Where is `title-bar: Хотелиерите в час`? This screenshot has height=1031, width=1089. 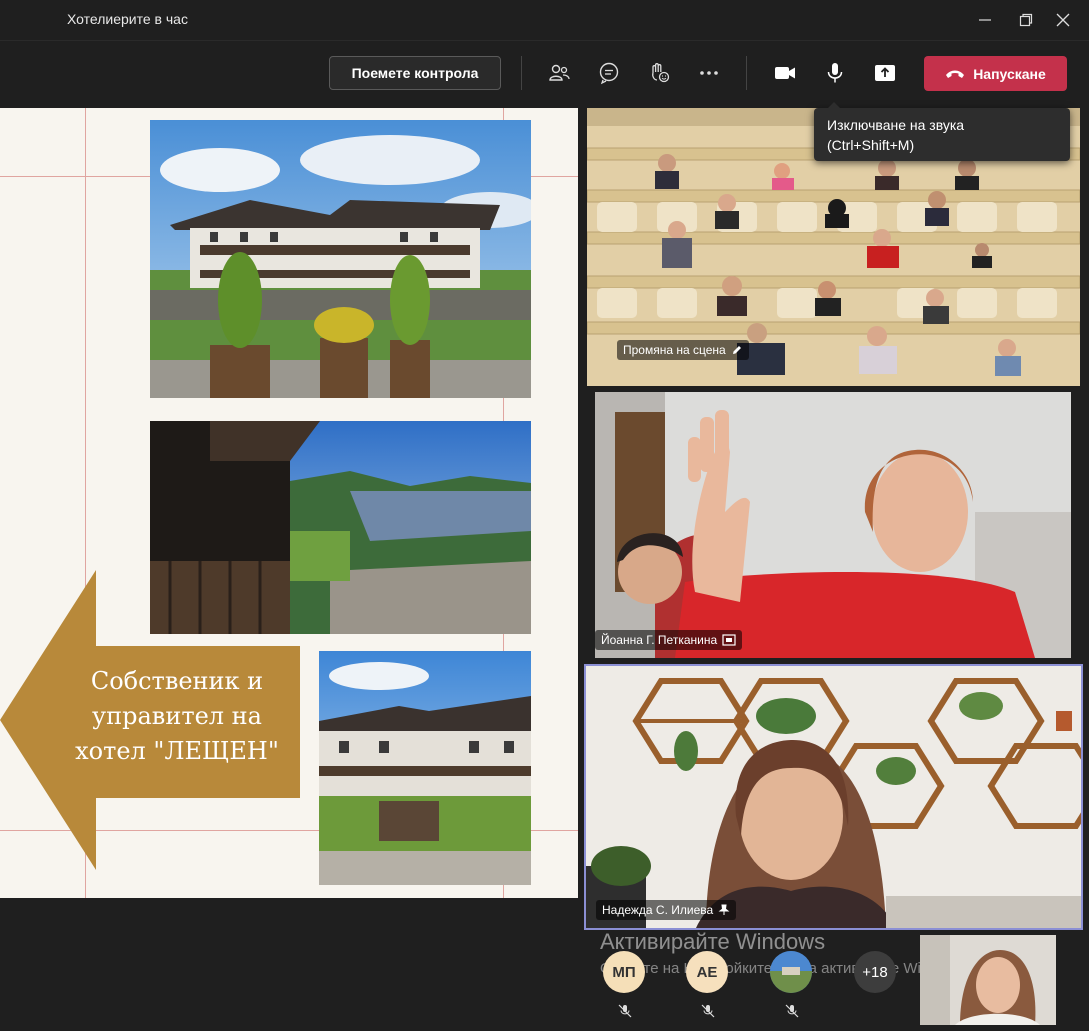 title-bar: Хотелиерите в час is located at coordinates (544, 20).